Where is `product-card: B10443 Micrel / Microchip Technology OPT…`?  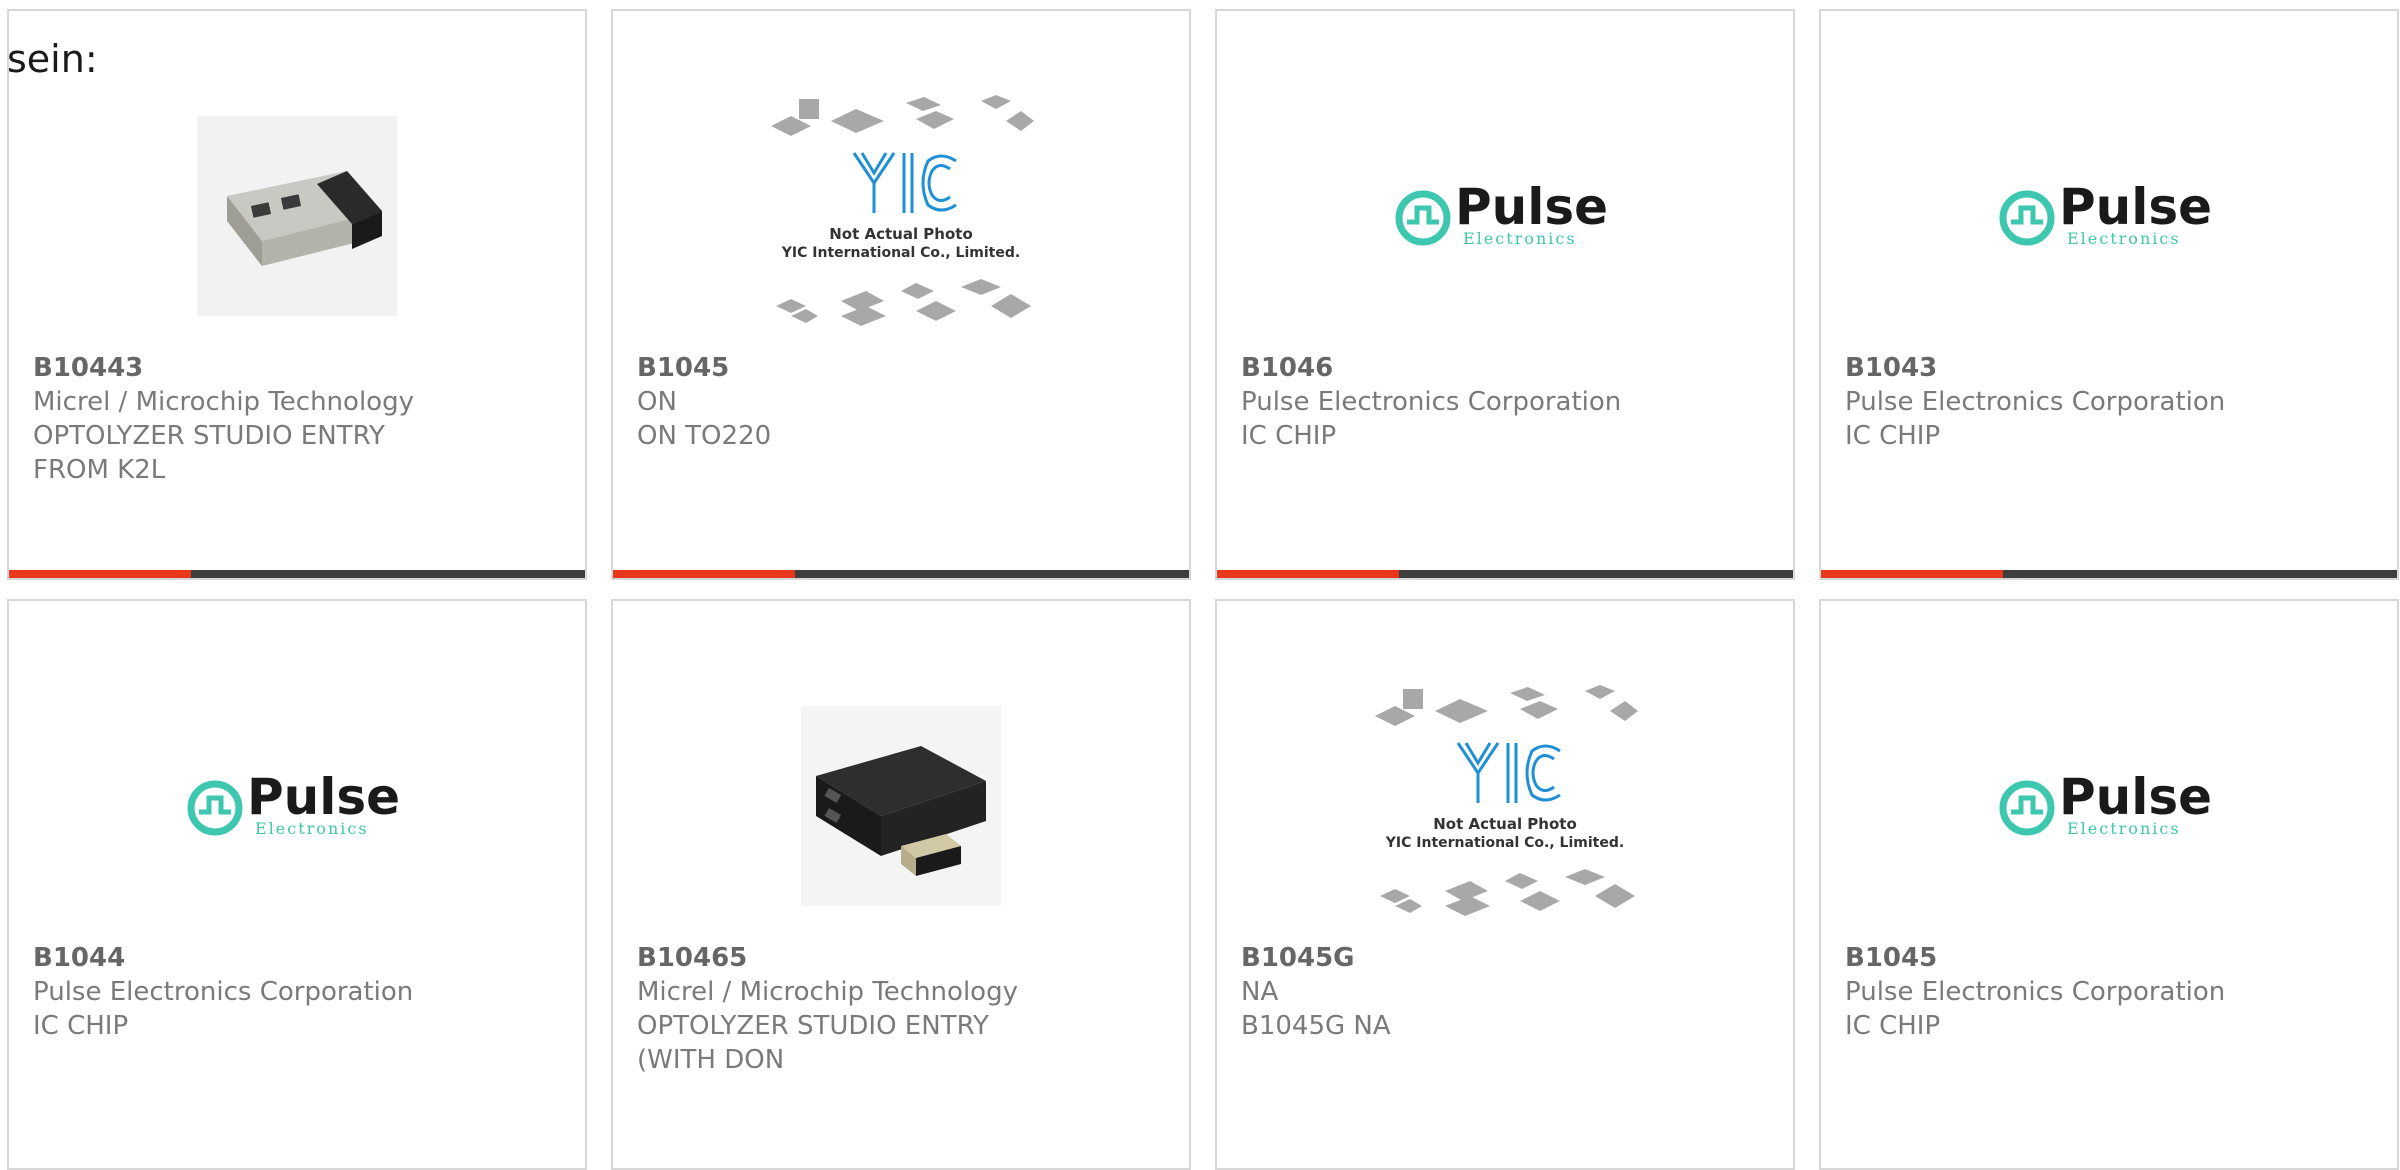
product-card: B10443 Micrel / Microchip Technology OPT… is located at coordinates (297, 294).